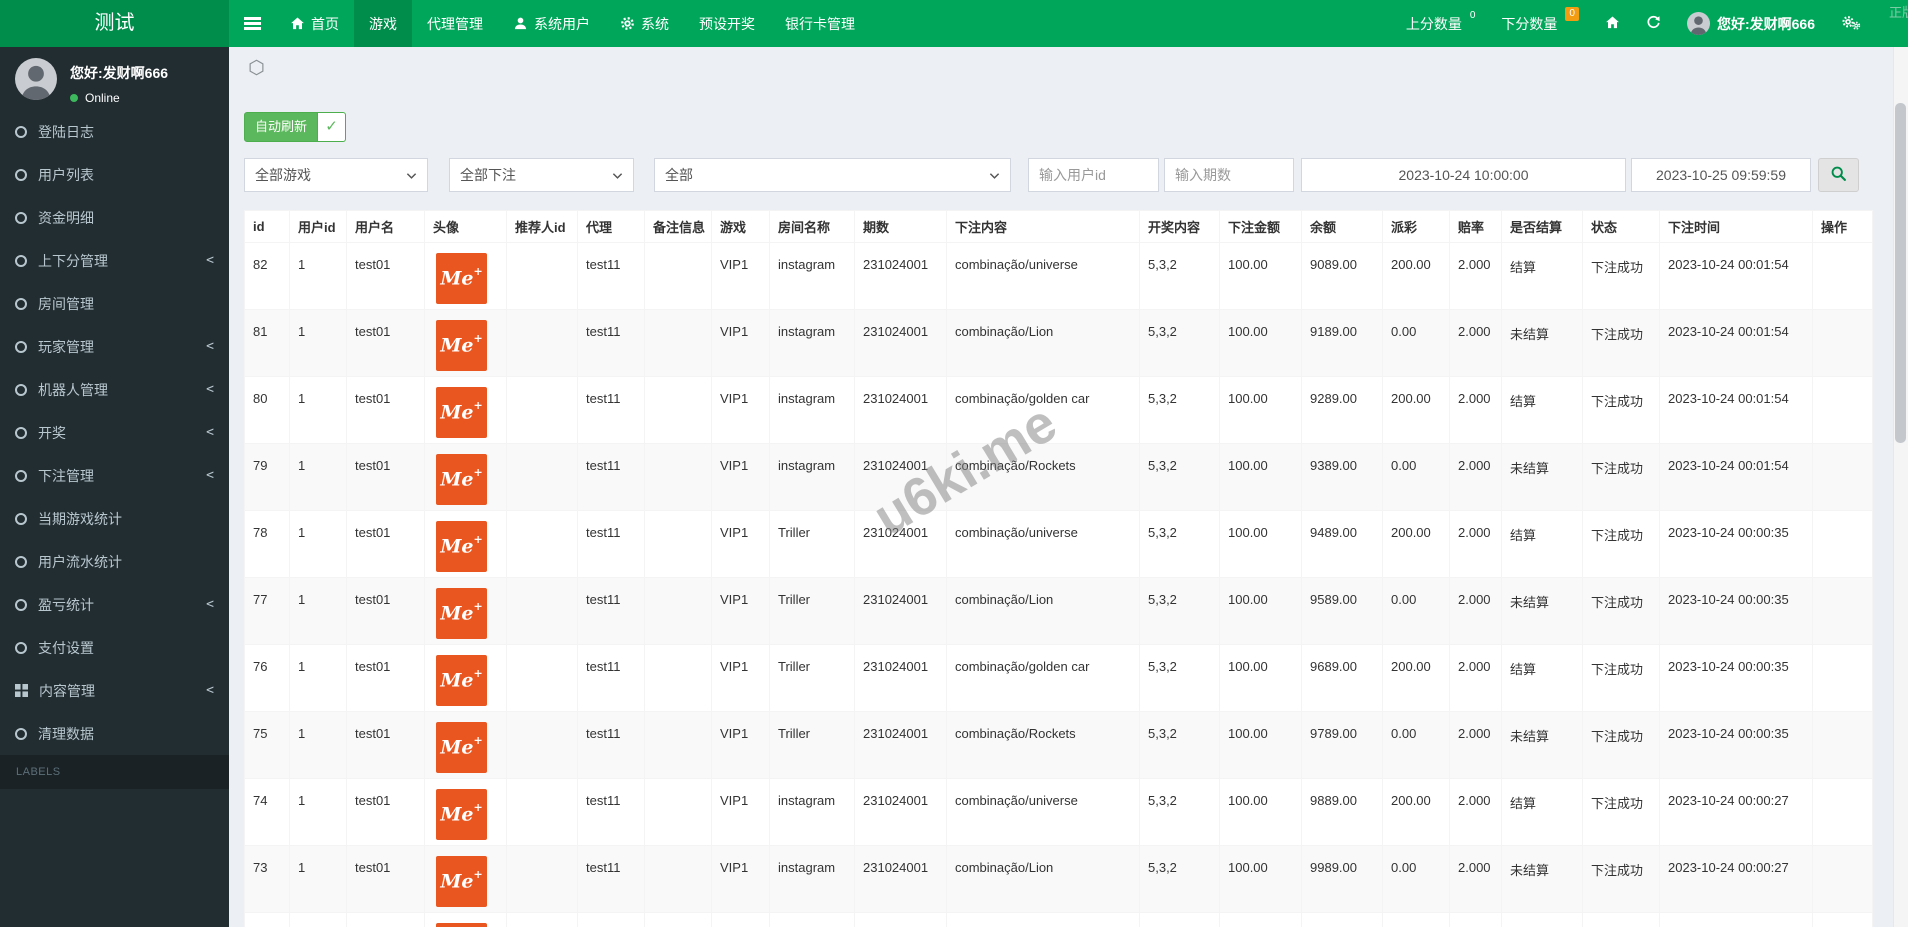 The image size is (1908, 927). Describe the element at coordinates (812, 678) in the screenshot. I see `cell-room: Triller` at that location.